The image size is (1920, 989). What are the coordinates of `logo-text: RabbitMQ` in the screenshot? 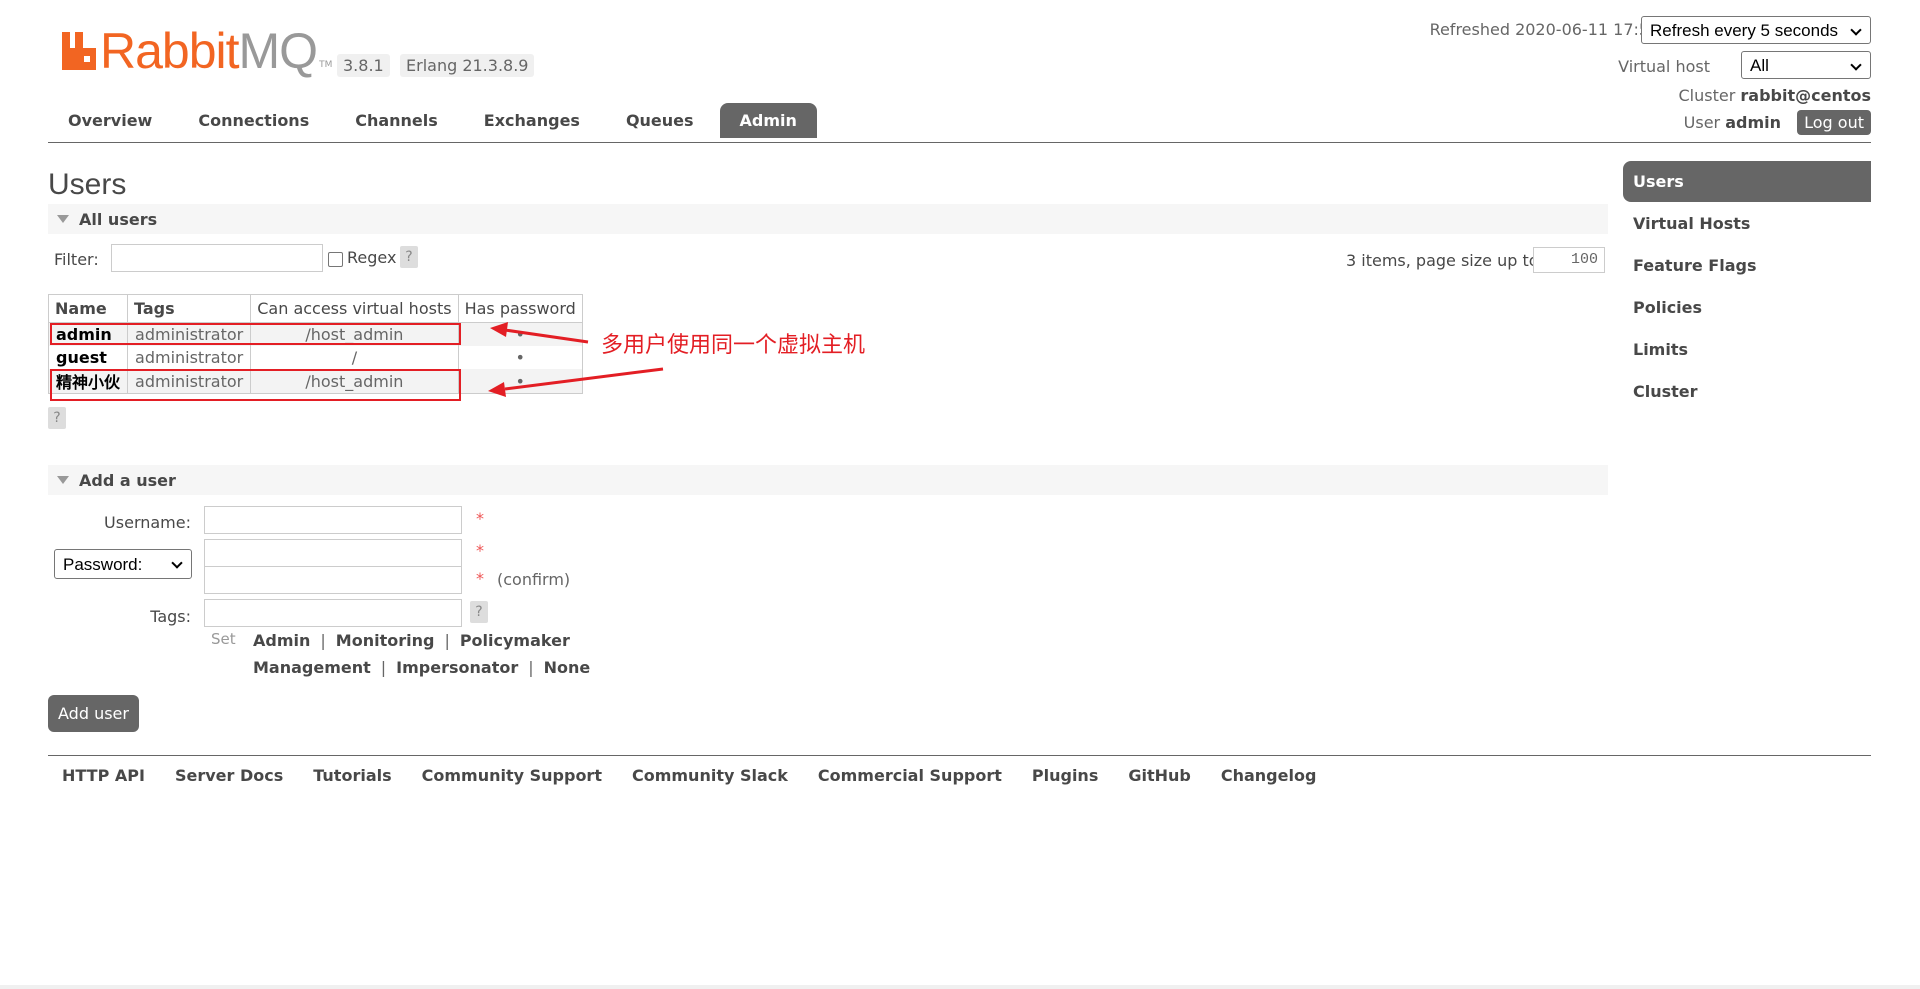 It's located at (209, 51).